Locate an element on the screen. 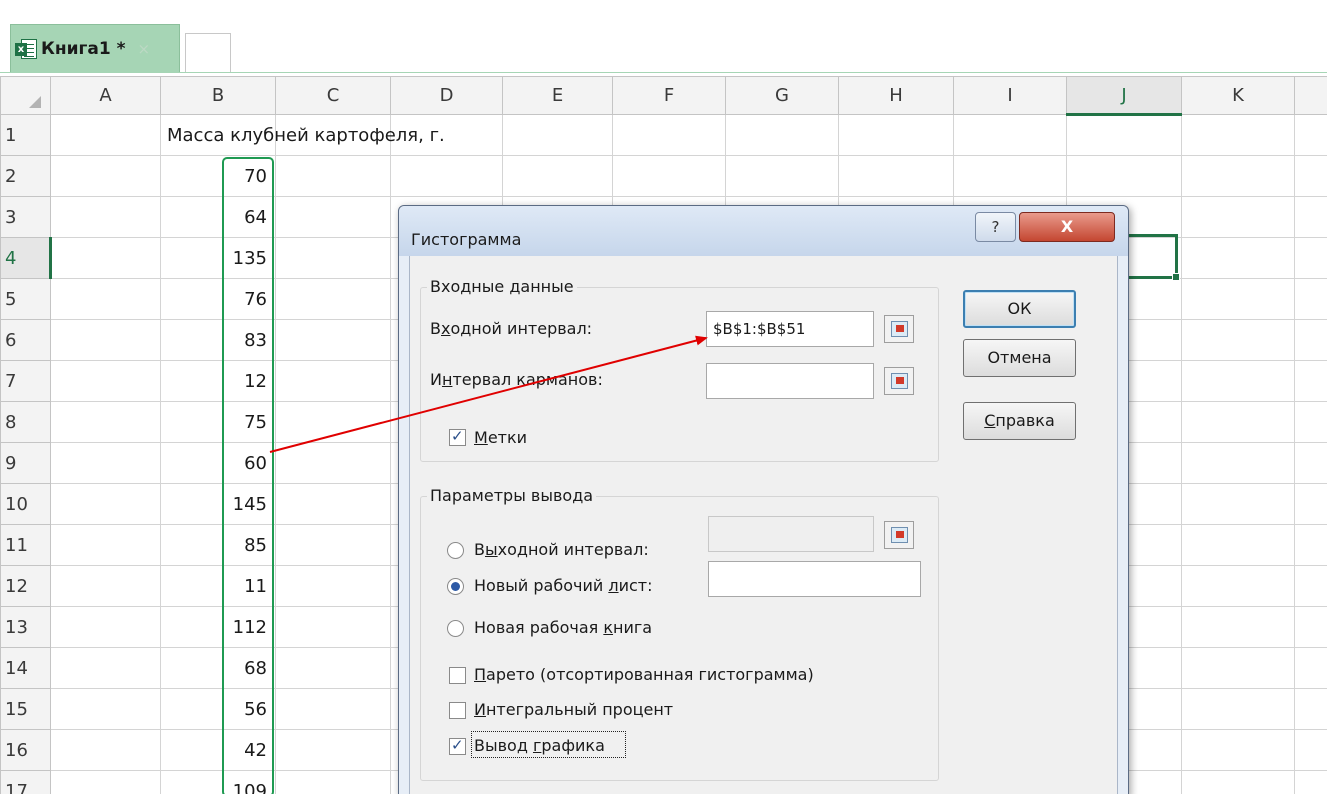  output-range-label: Выходной интервал: is located at coordinates (561, 549).